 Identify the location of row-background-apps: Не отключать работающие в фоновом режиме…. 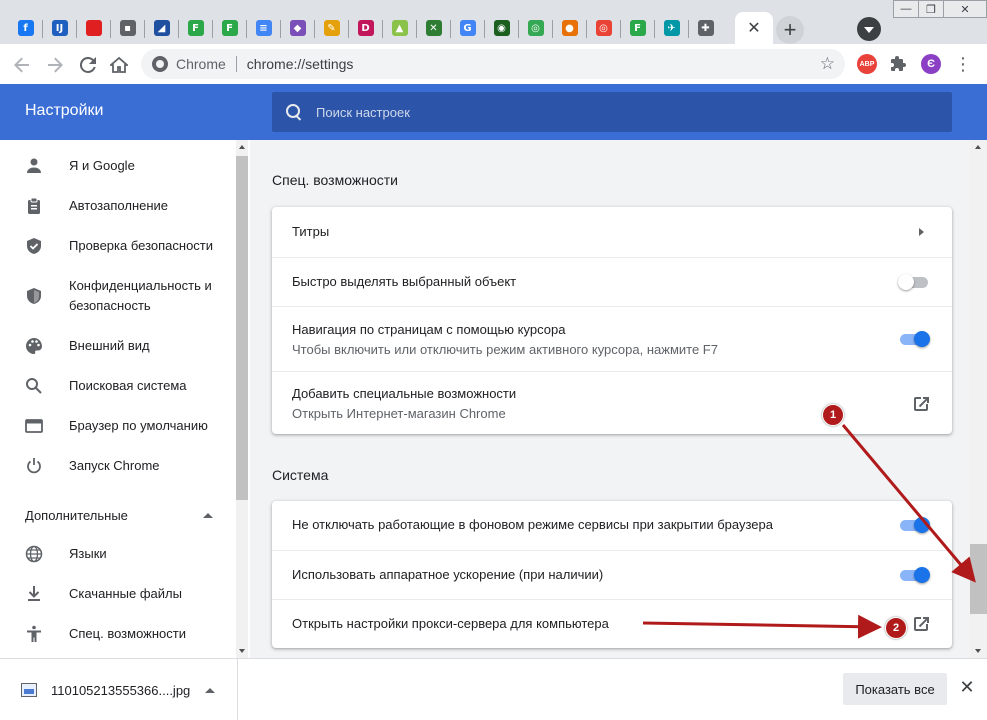
(612, 525).